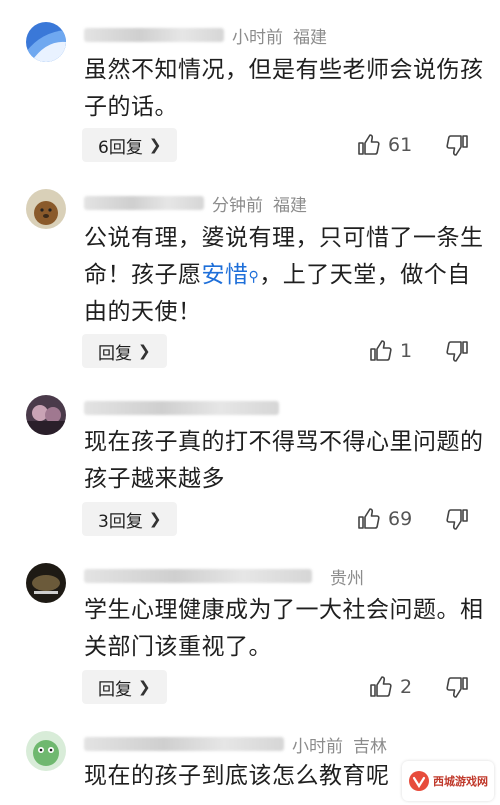 This screenshot has height=805, width=500. Describe the element at coordinates (370, 746) in the screenshot. I see `comment-region: 吉林` at that location.